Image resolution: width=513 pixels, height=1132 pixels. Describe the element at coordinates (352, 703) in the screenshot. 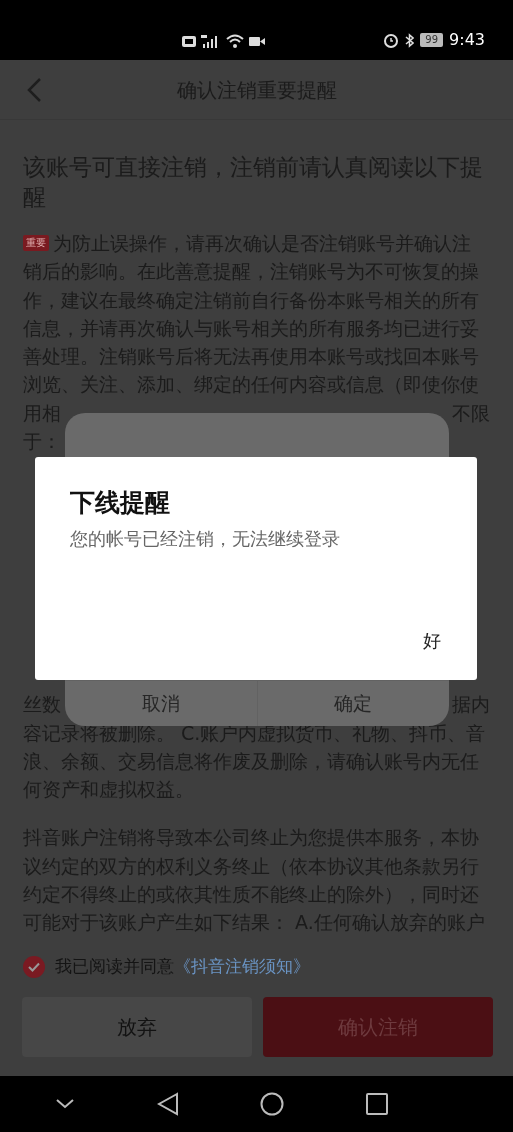

I see `ok-button: 确定` at that location.